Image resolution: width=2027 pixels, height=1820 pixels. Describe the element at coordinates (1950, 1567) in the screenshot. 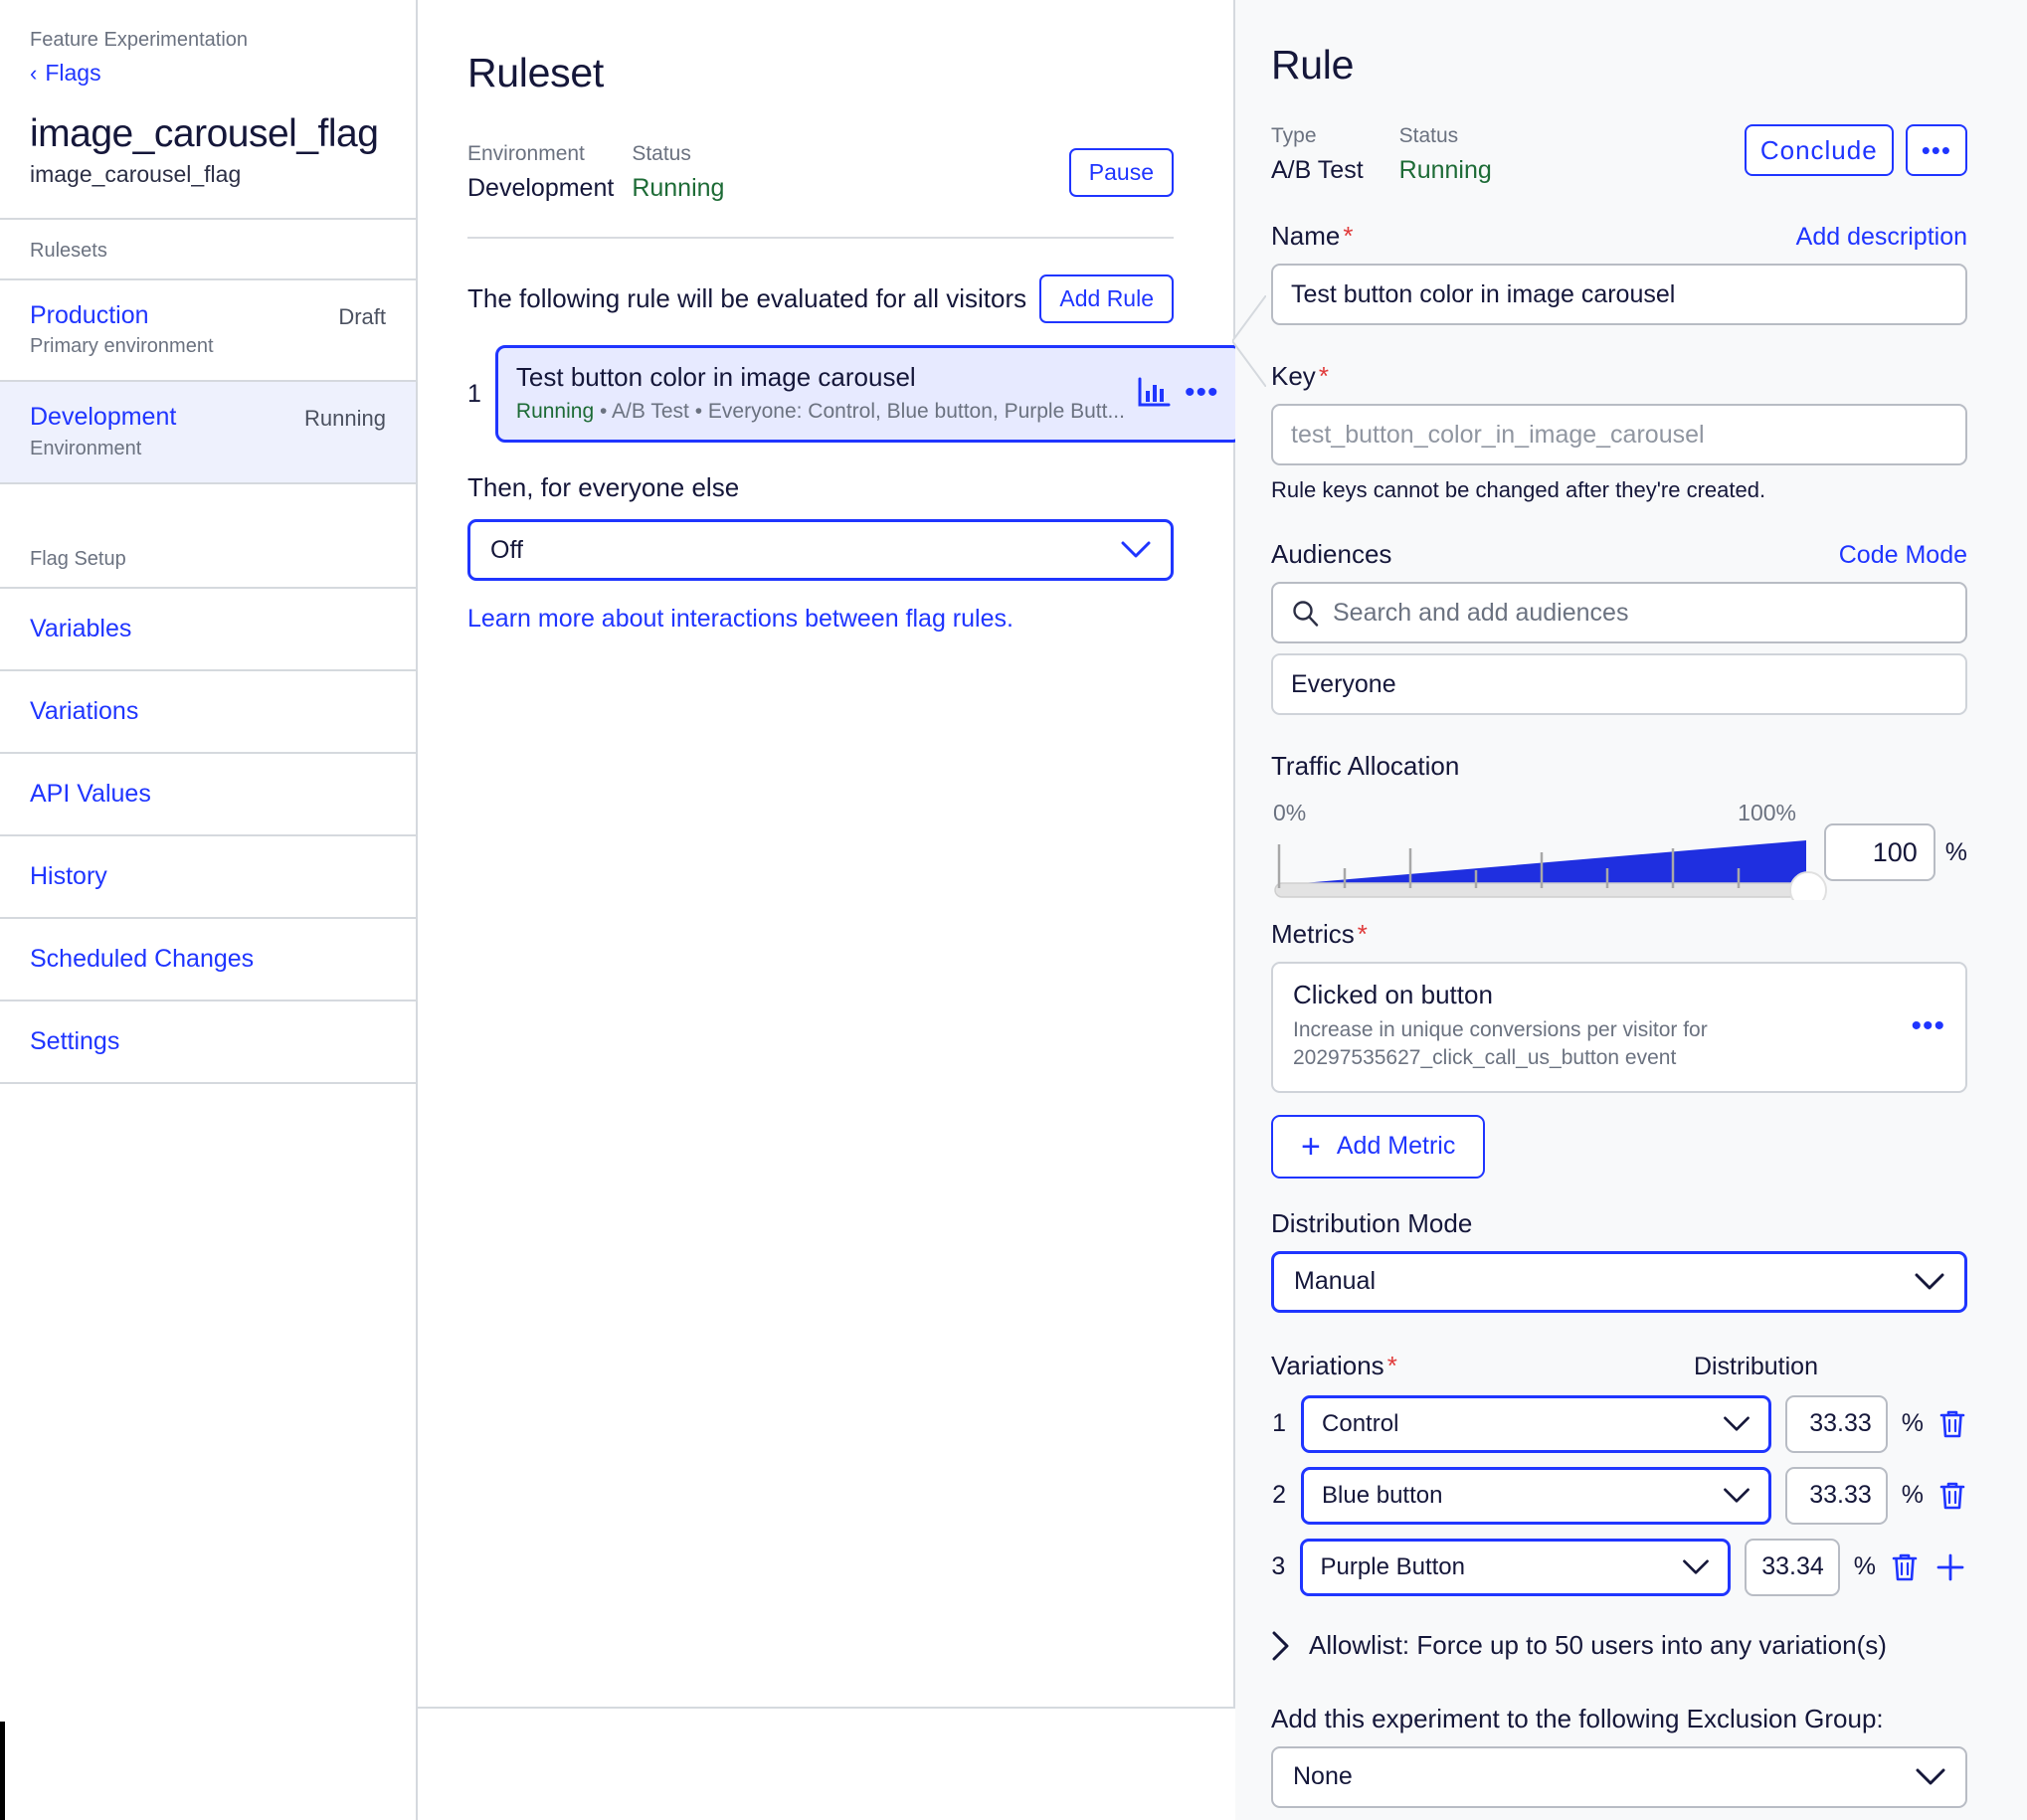

I see `add-variation-icon` at that location.